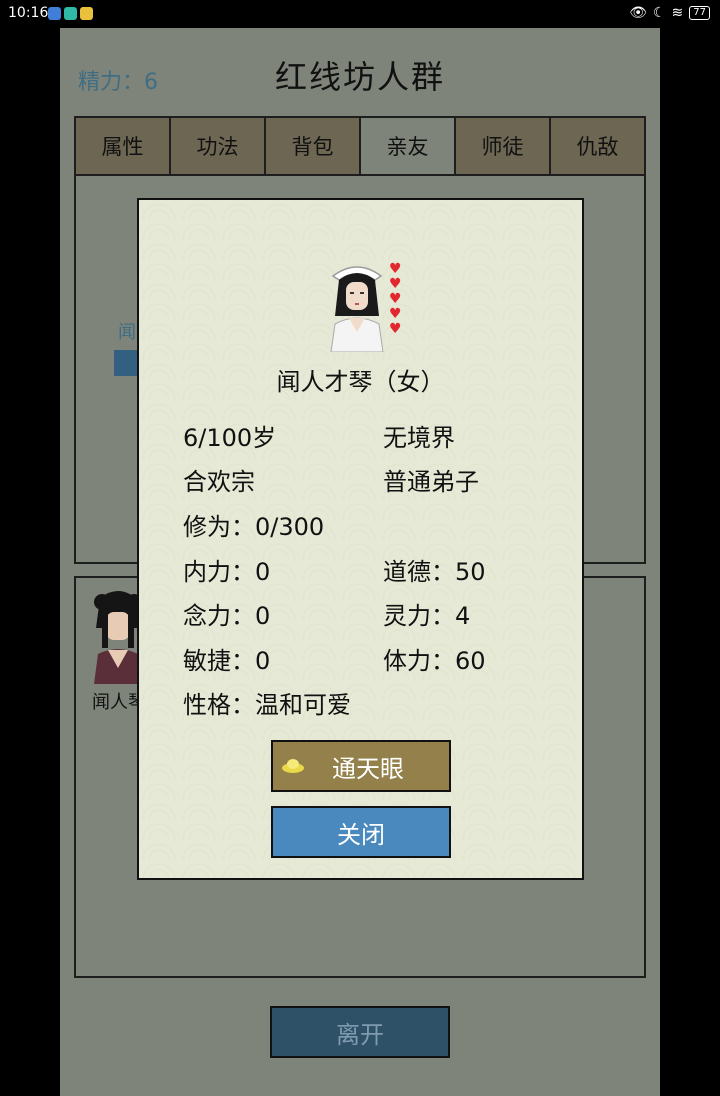  What do you see at coordinates (677, 13) in the screenshot?
I see `wifi-icon: ≋` at bounding box center [677, 13].